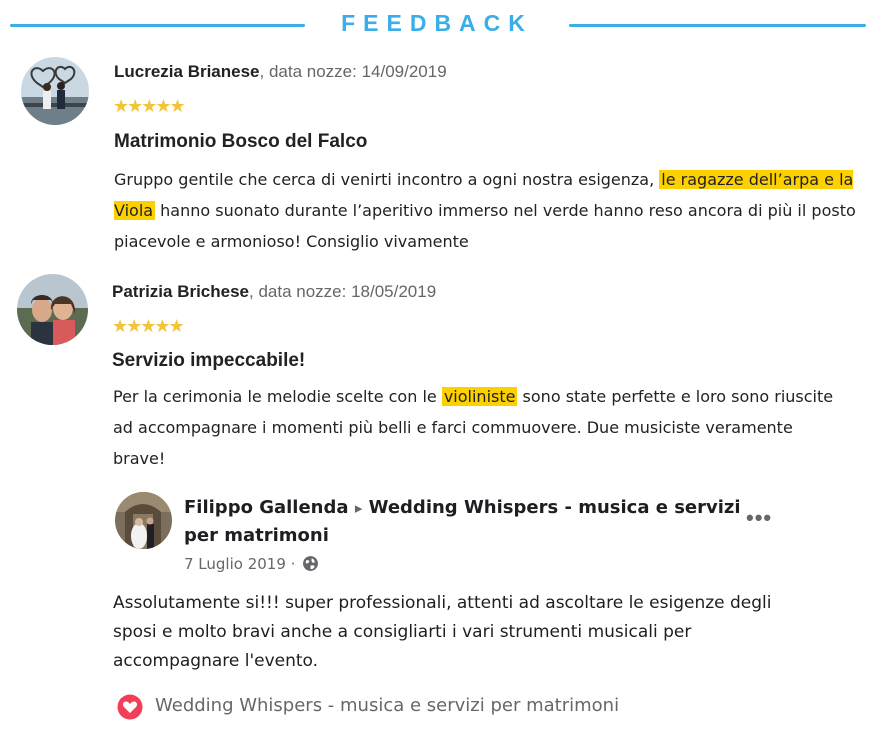 The image size is (877, 731). I want to click on wedding-date: , data nozze: 18/05/2019, so click(343, 291).